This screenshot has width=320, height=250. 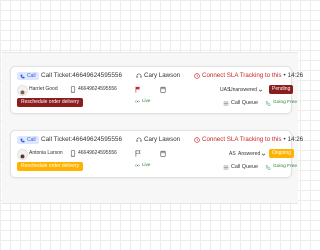 What do you see at coordinates (232, 154) in the screenshot?
I see `extension-code: AS` at bounding box center [232, 154].